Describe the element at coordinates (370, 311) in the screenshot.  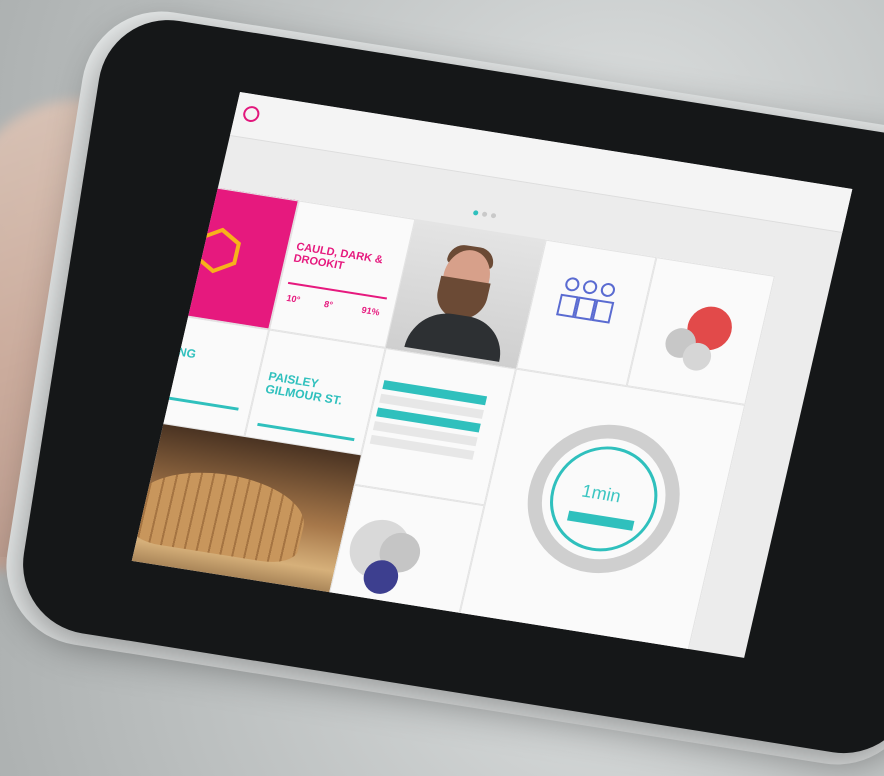
I see `weather-humidity: 91%` at that location.